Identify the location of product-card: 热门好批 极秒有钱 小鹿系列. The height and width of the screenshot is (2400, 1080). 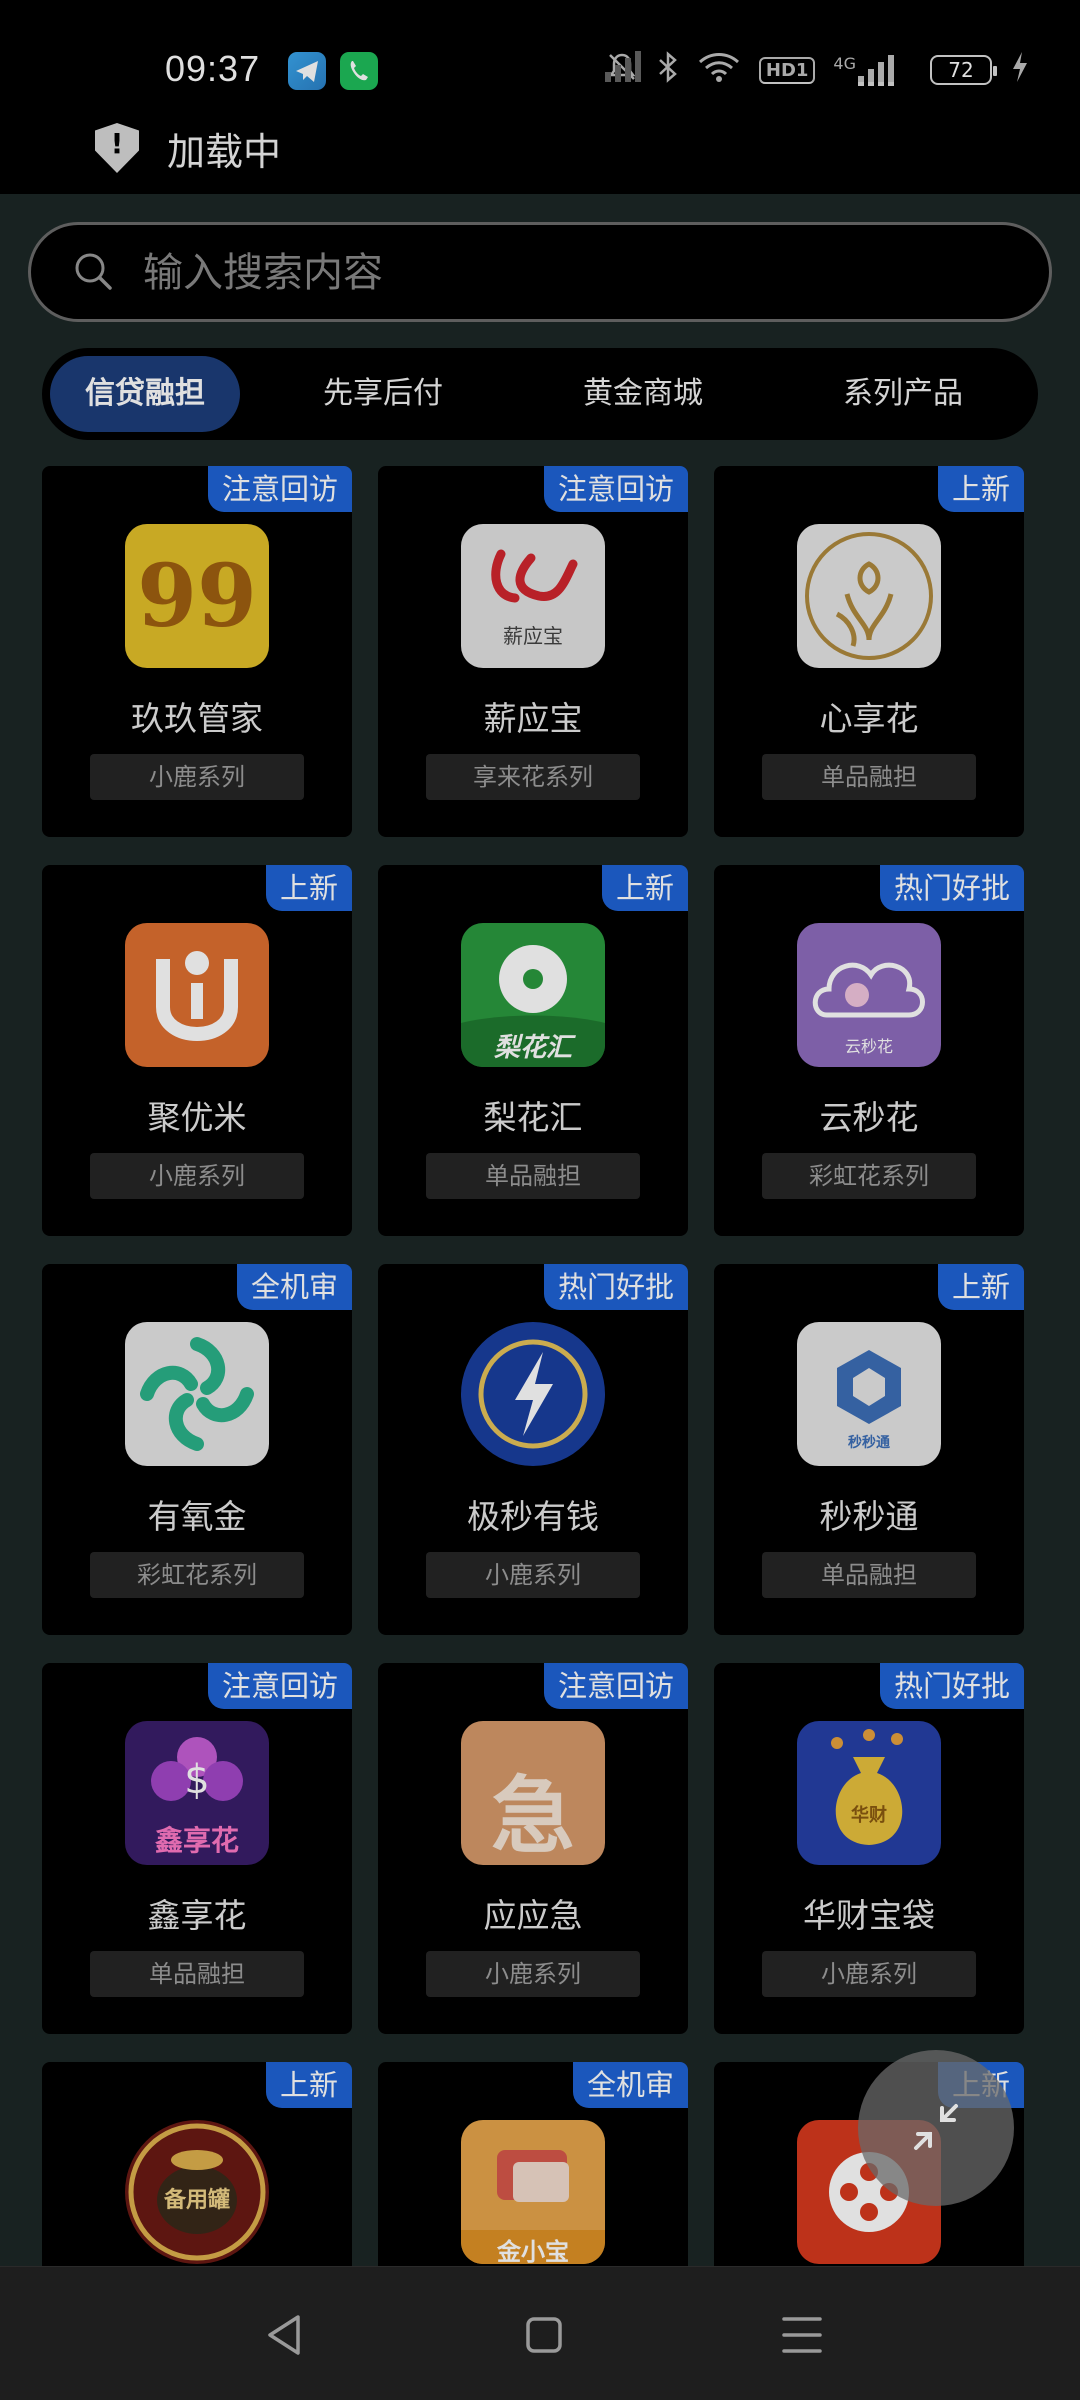
(533, 1449).